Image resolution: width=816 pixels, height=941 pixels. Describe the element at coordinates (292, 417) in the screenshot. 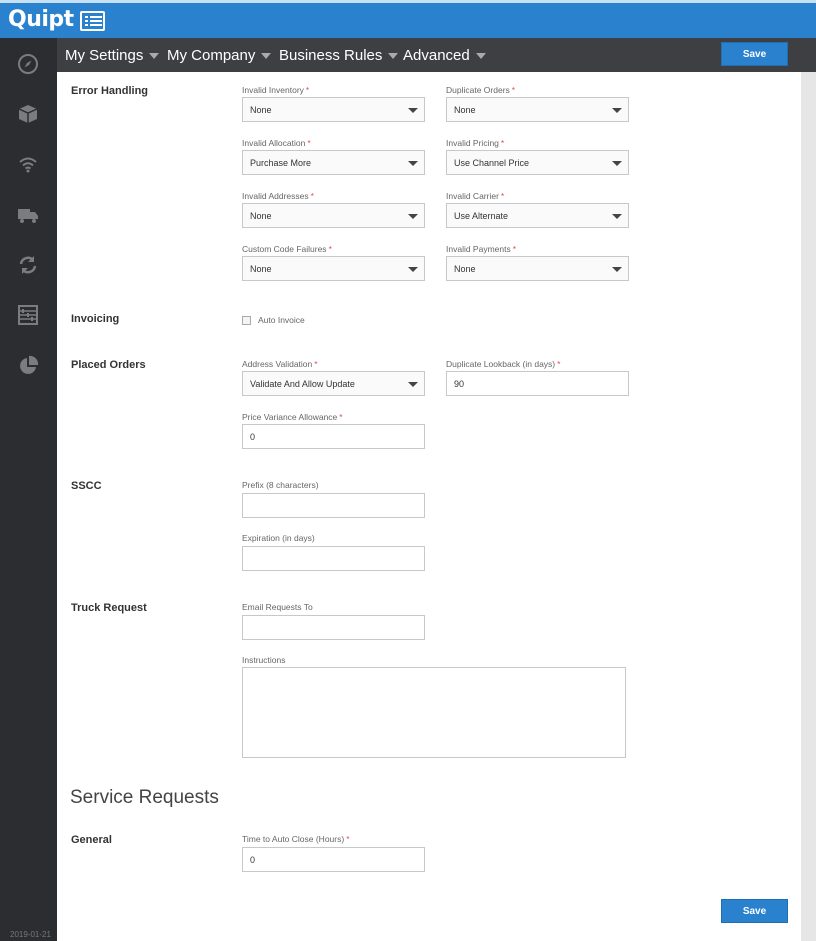

I see `field-label: Price Variance Allowance *` at that location.